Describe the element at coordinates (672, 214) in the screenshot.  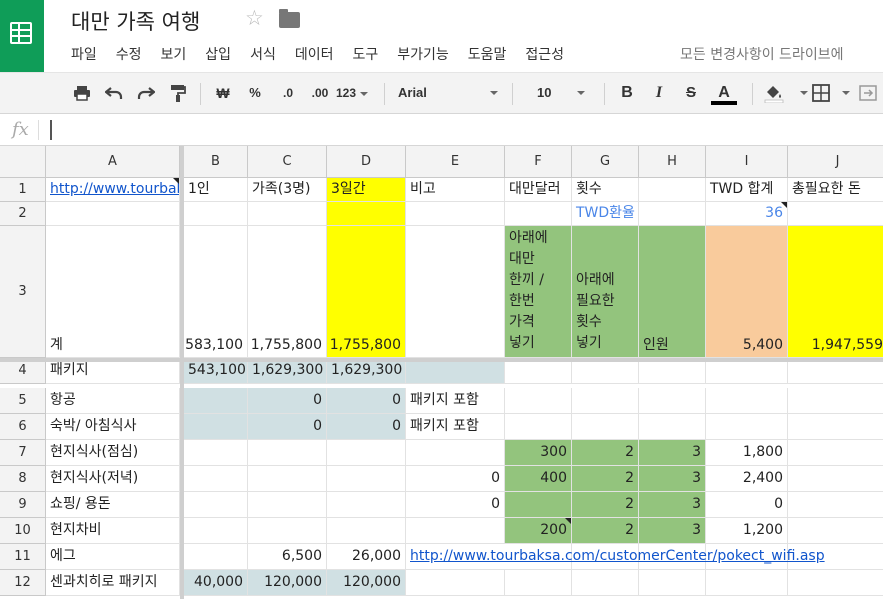
I see `cell-h2` at that location.